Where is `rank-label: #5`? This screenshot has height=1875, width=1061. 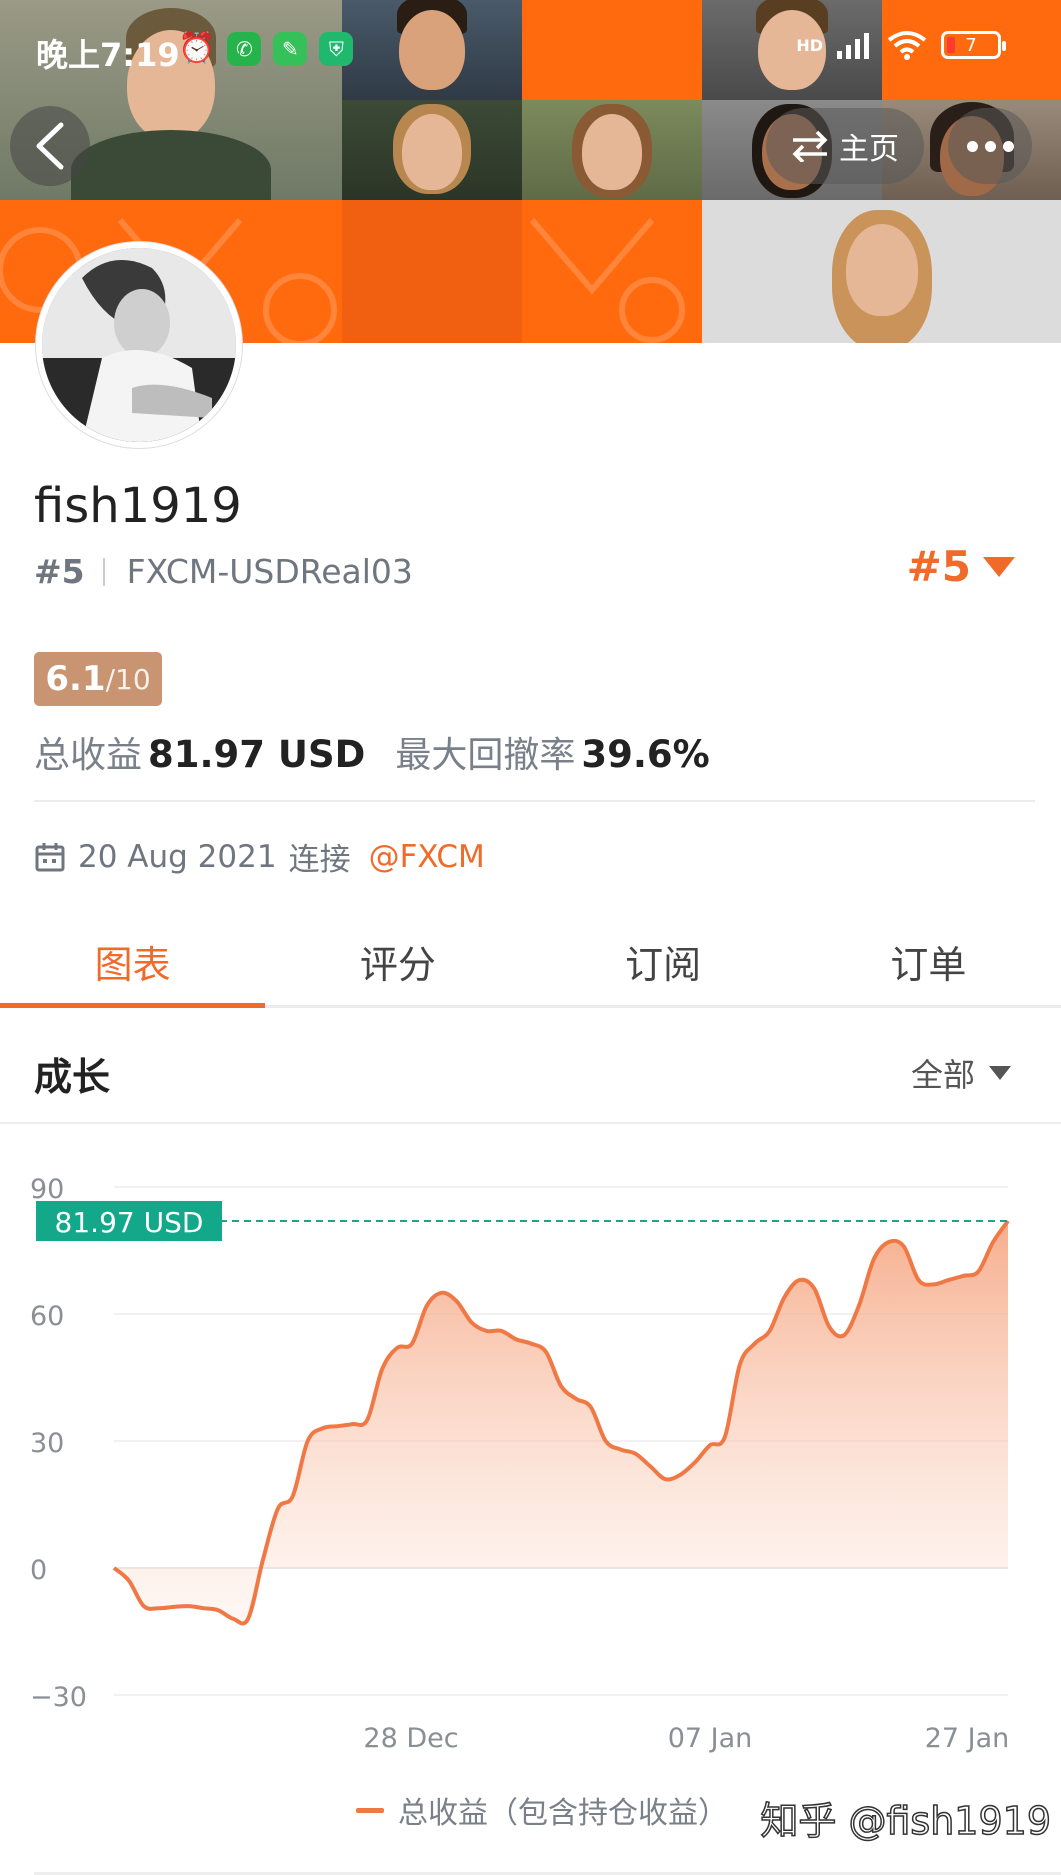 rank-label: #5 is located at coordinates (59, 571).